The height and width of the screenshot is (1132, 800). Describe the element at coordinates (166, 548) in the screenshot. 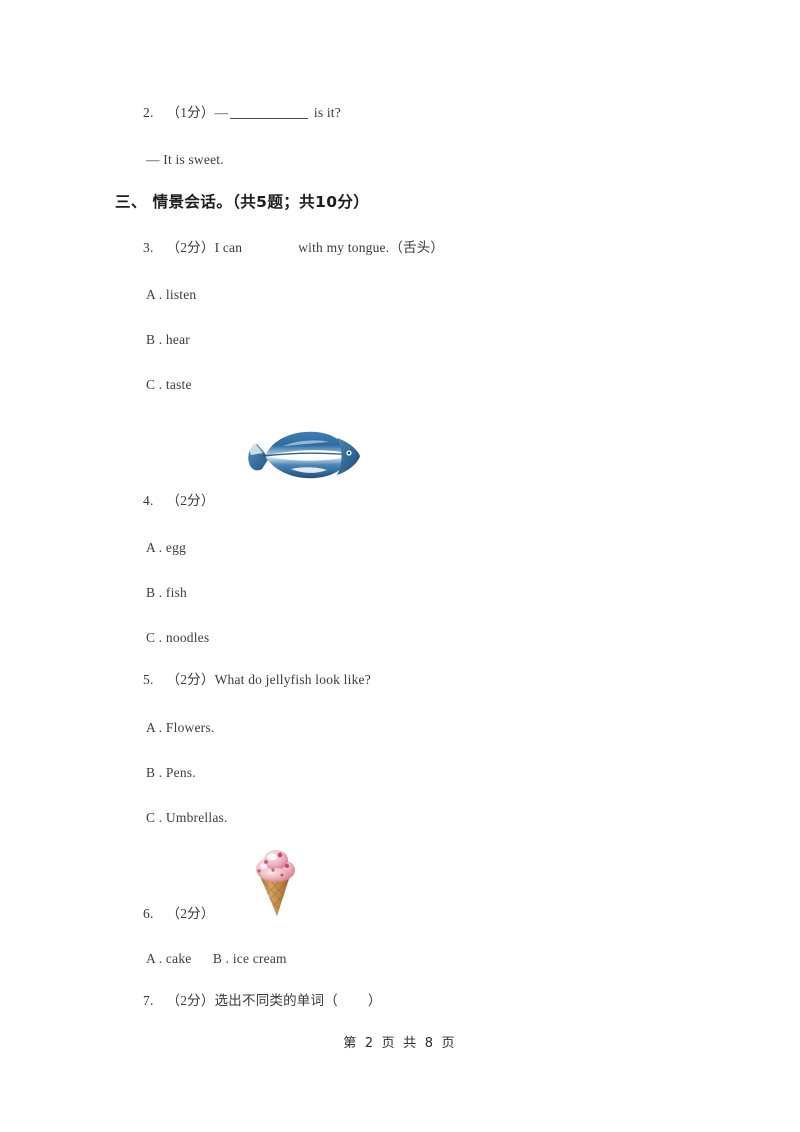

I see `question-4-option-a: A . egg` at that location.